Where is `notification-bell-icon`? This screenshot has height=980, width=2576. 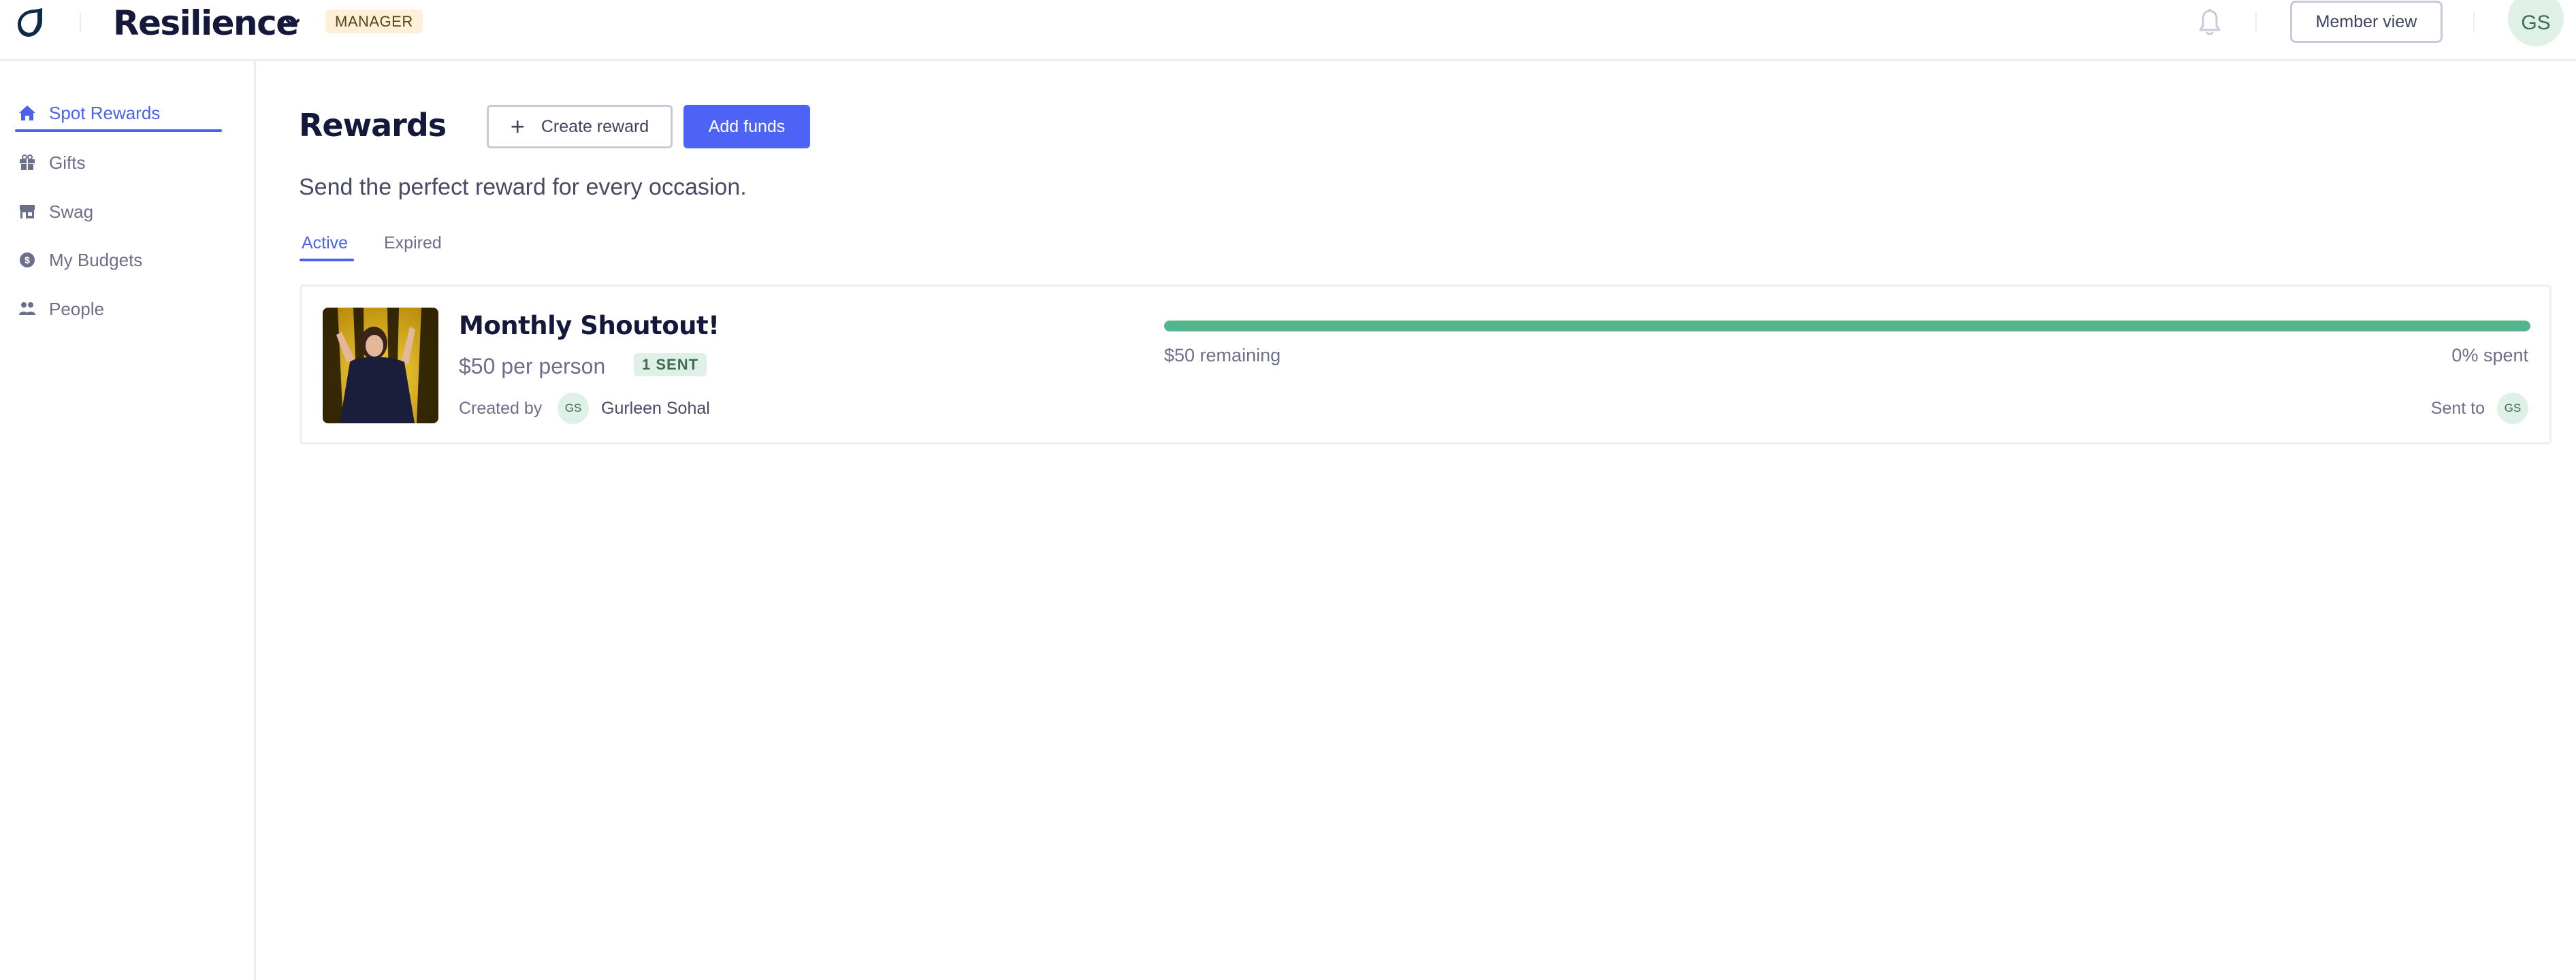 notification-bell-icon is located at coordinates (2209, 23).